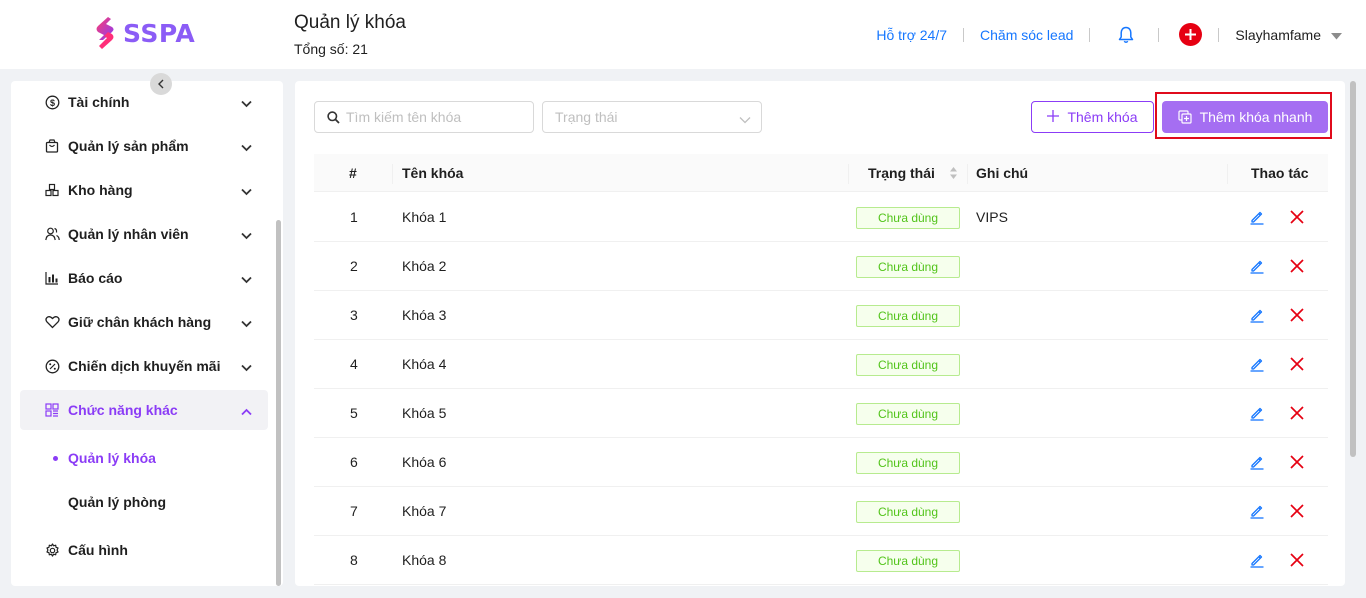 The width and height of the screenshot is (1366, 598). I want to click on sidebar-subitem-label: Quản lý phòng, so click(117, 502).